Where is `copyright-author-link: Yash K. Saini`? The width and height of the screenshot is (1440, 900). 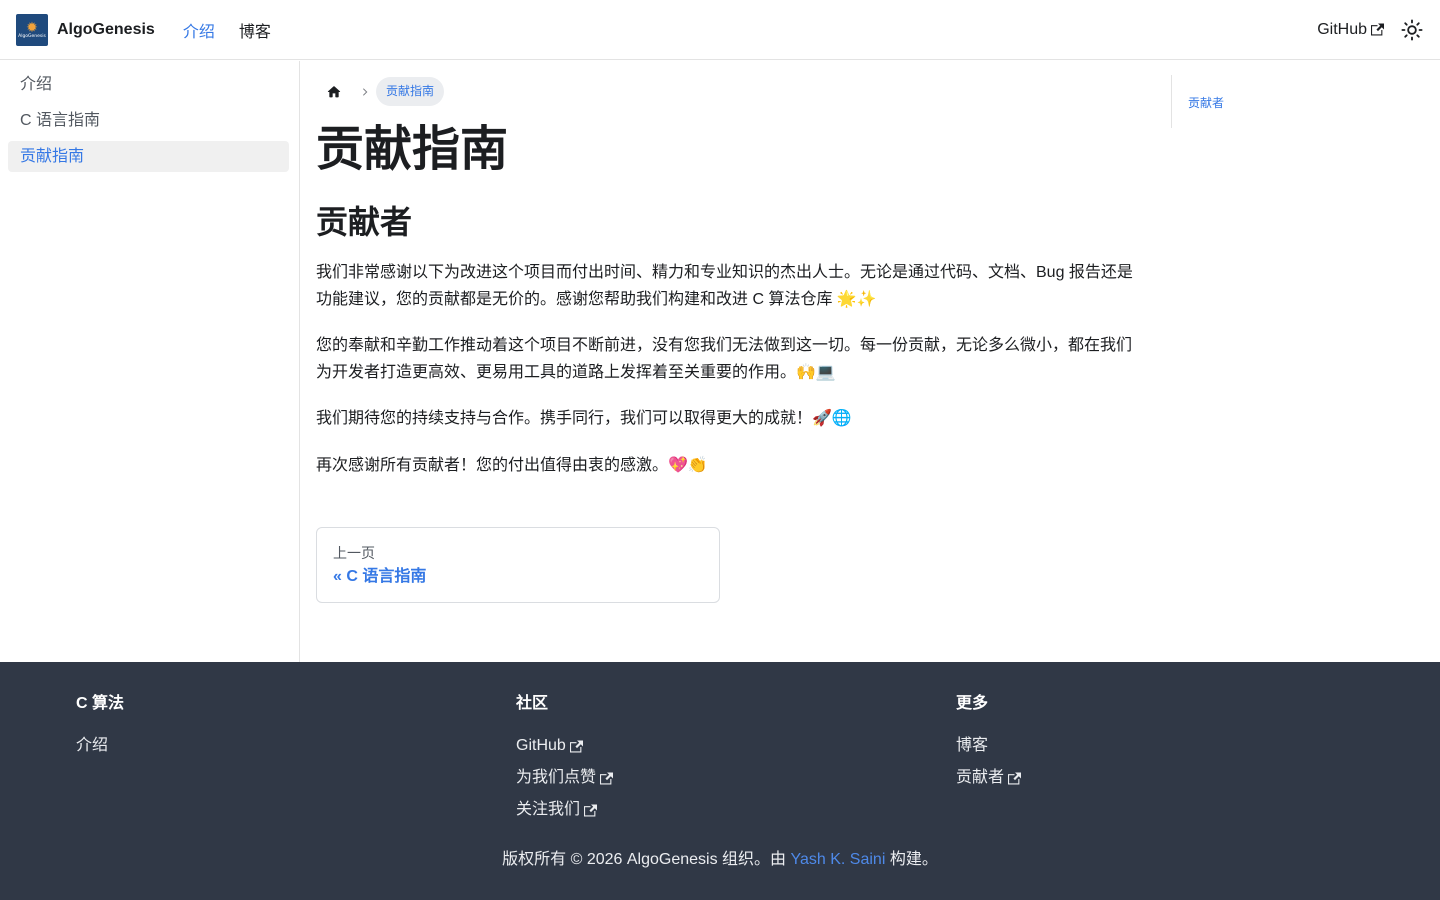
copyright-author-link: Yash K. Saini is located at coordinates (838, 859).